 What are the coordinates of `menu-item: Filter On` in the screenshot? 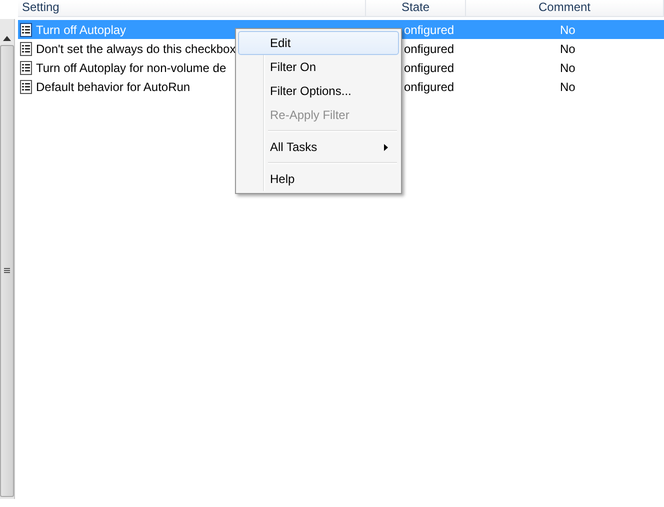 It's located at (318, 67).